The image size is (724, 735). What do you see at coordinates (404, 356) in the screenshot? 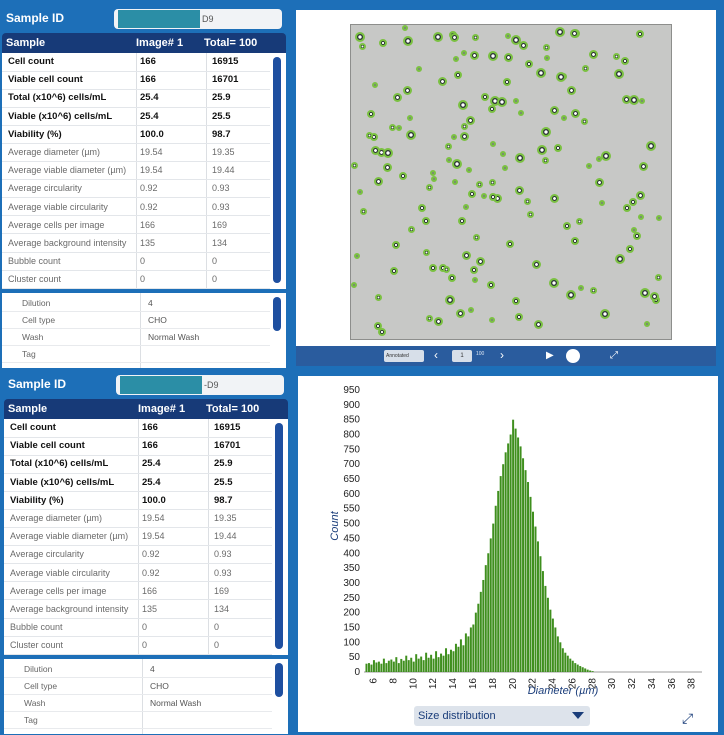
I see `view-mode-dropdown: Annotated` at bounding box center [404, 356].